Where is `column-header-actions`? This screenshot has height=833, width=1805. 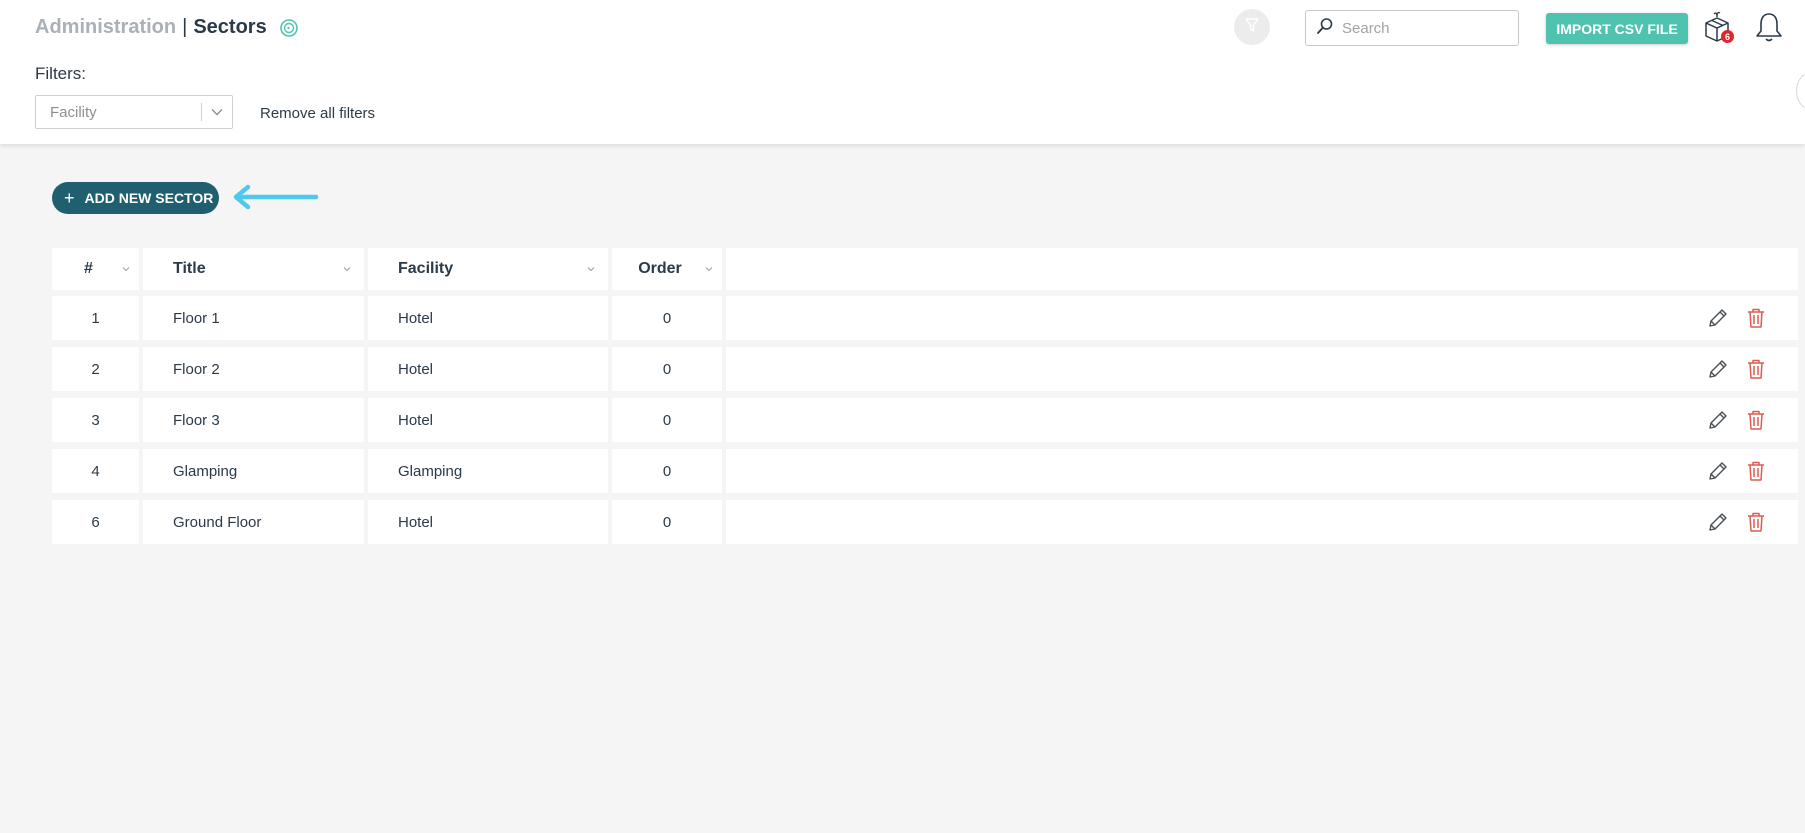 column-header-actions is located at coordinates (1262, 269).